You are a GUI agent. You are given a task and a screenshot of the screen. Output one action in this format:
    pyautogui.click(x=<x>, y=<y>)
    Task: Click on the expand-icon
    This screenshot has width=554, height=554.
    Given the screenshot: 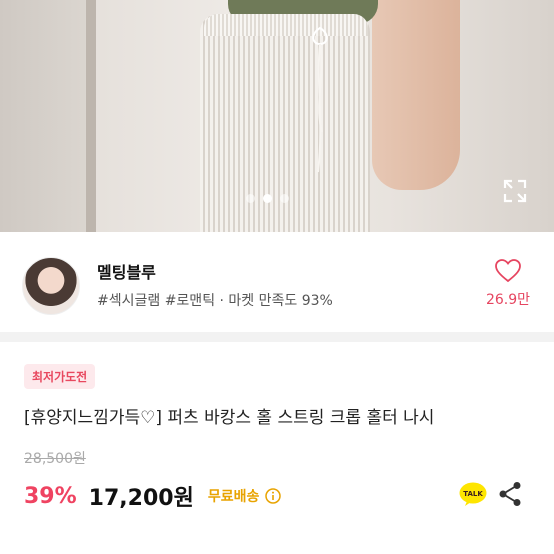 What is the action you would take?
    pyautogui.click(x=515, y=191)
    